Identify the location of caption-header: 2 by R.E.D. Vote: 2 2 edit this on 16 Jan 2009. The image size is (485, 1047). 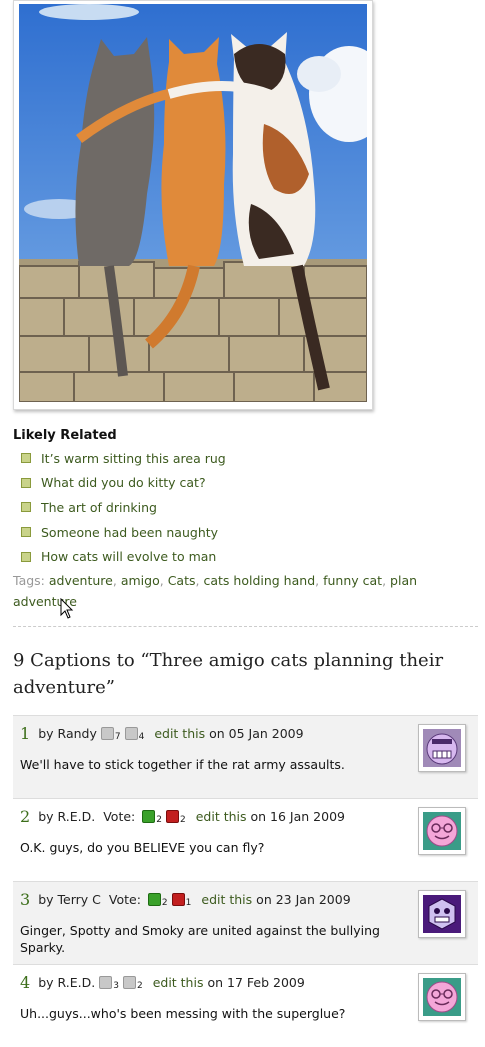
(182, 816).